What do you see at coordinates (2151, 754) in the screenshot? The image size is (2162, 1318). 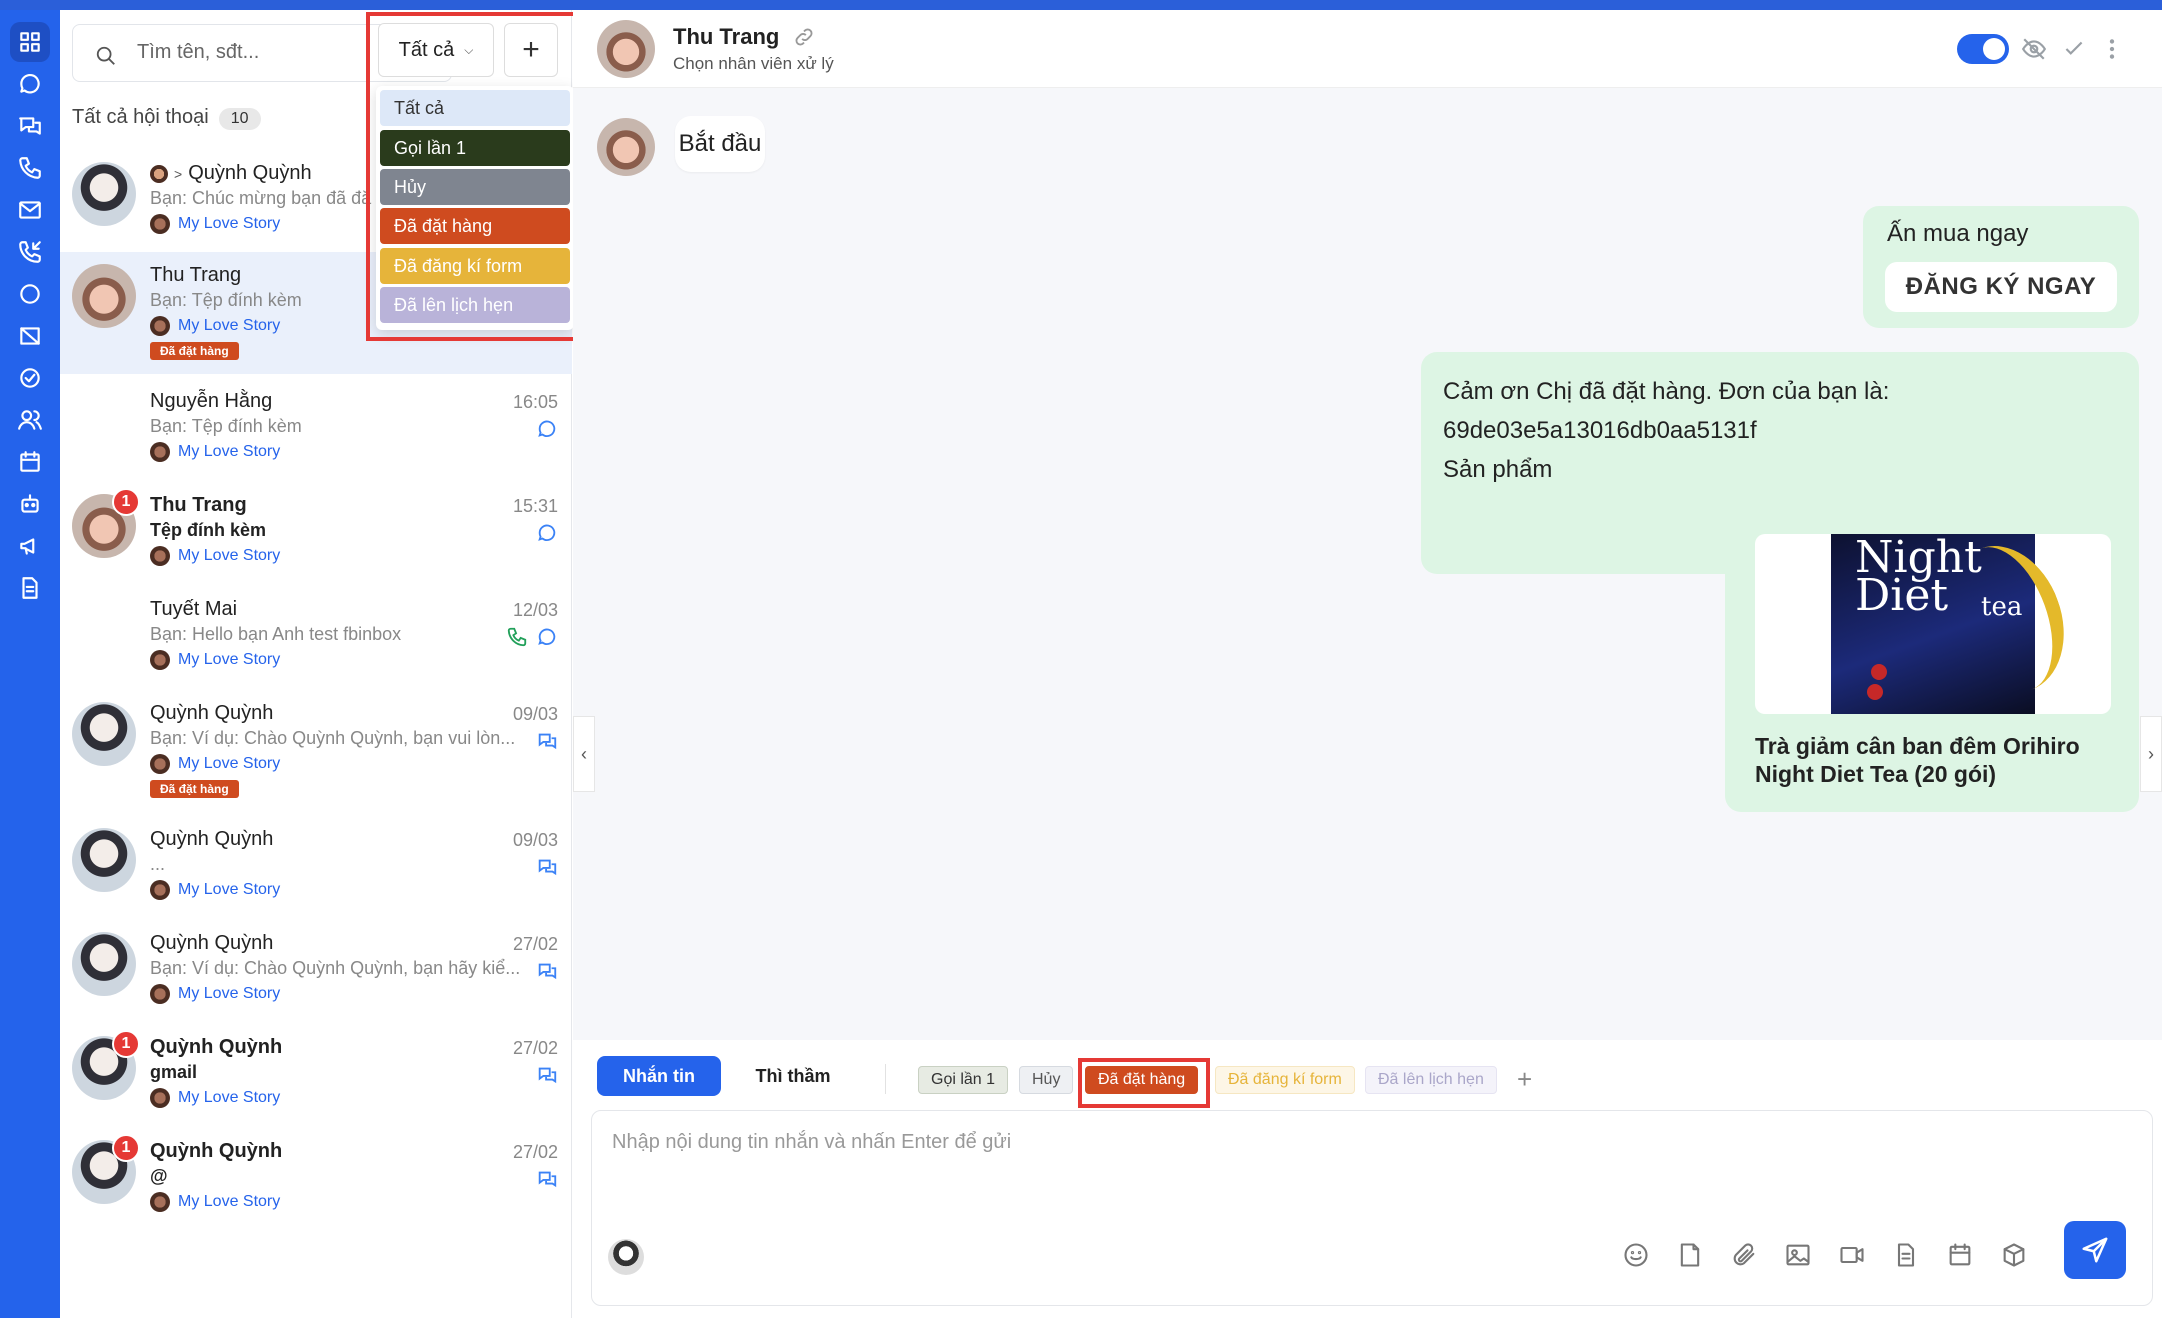 I see `expand-right-button: ›` at bounding box center [2151, 754].